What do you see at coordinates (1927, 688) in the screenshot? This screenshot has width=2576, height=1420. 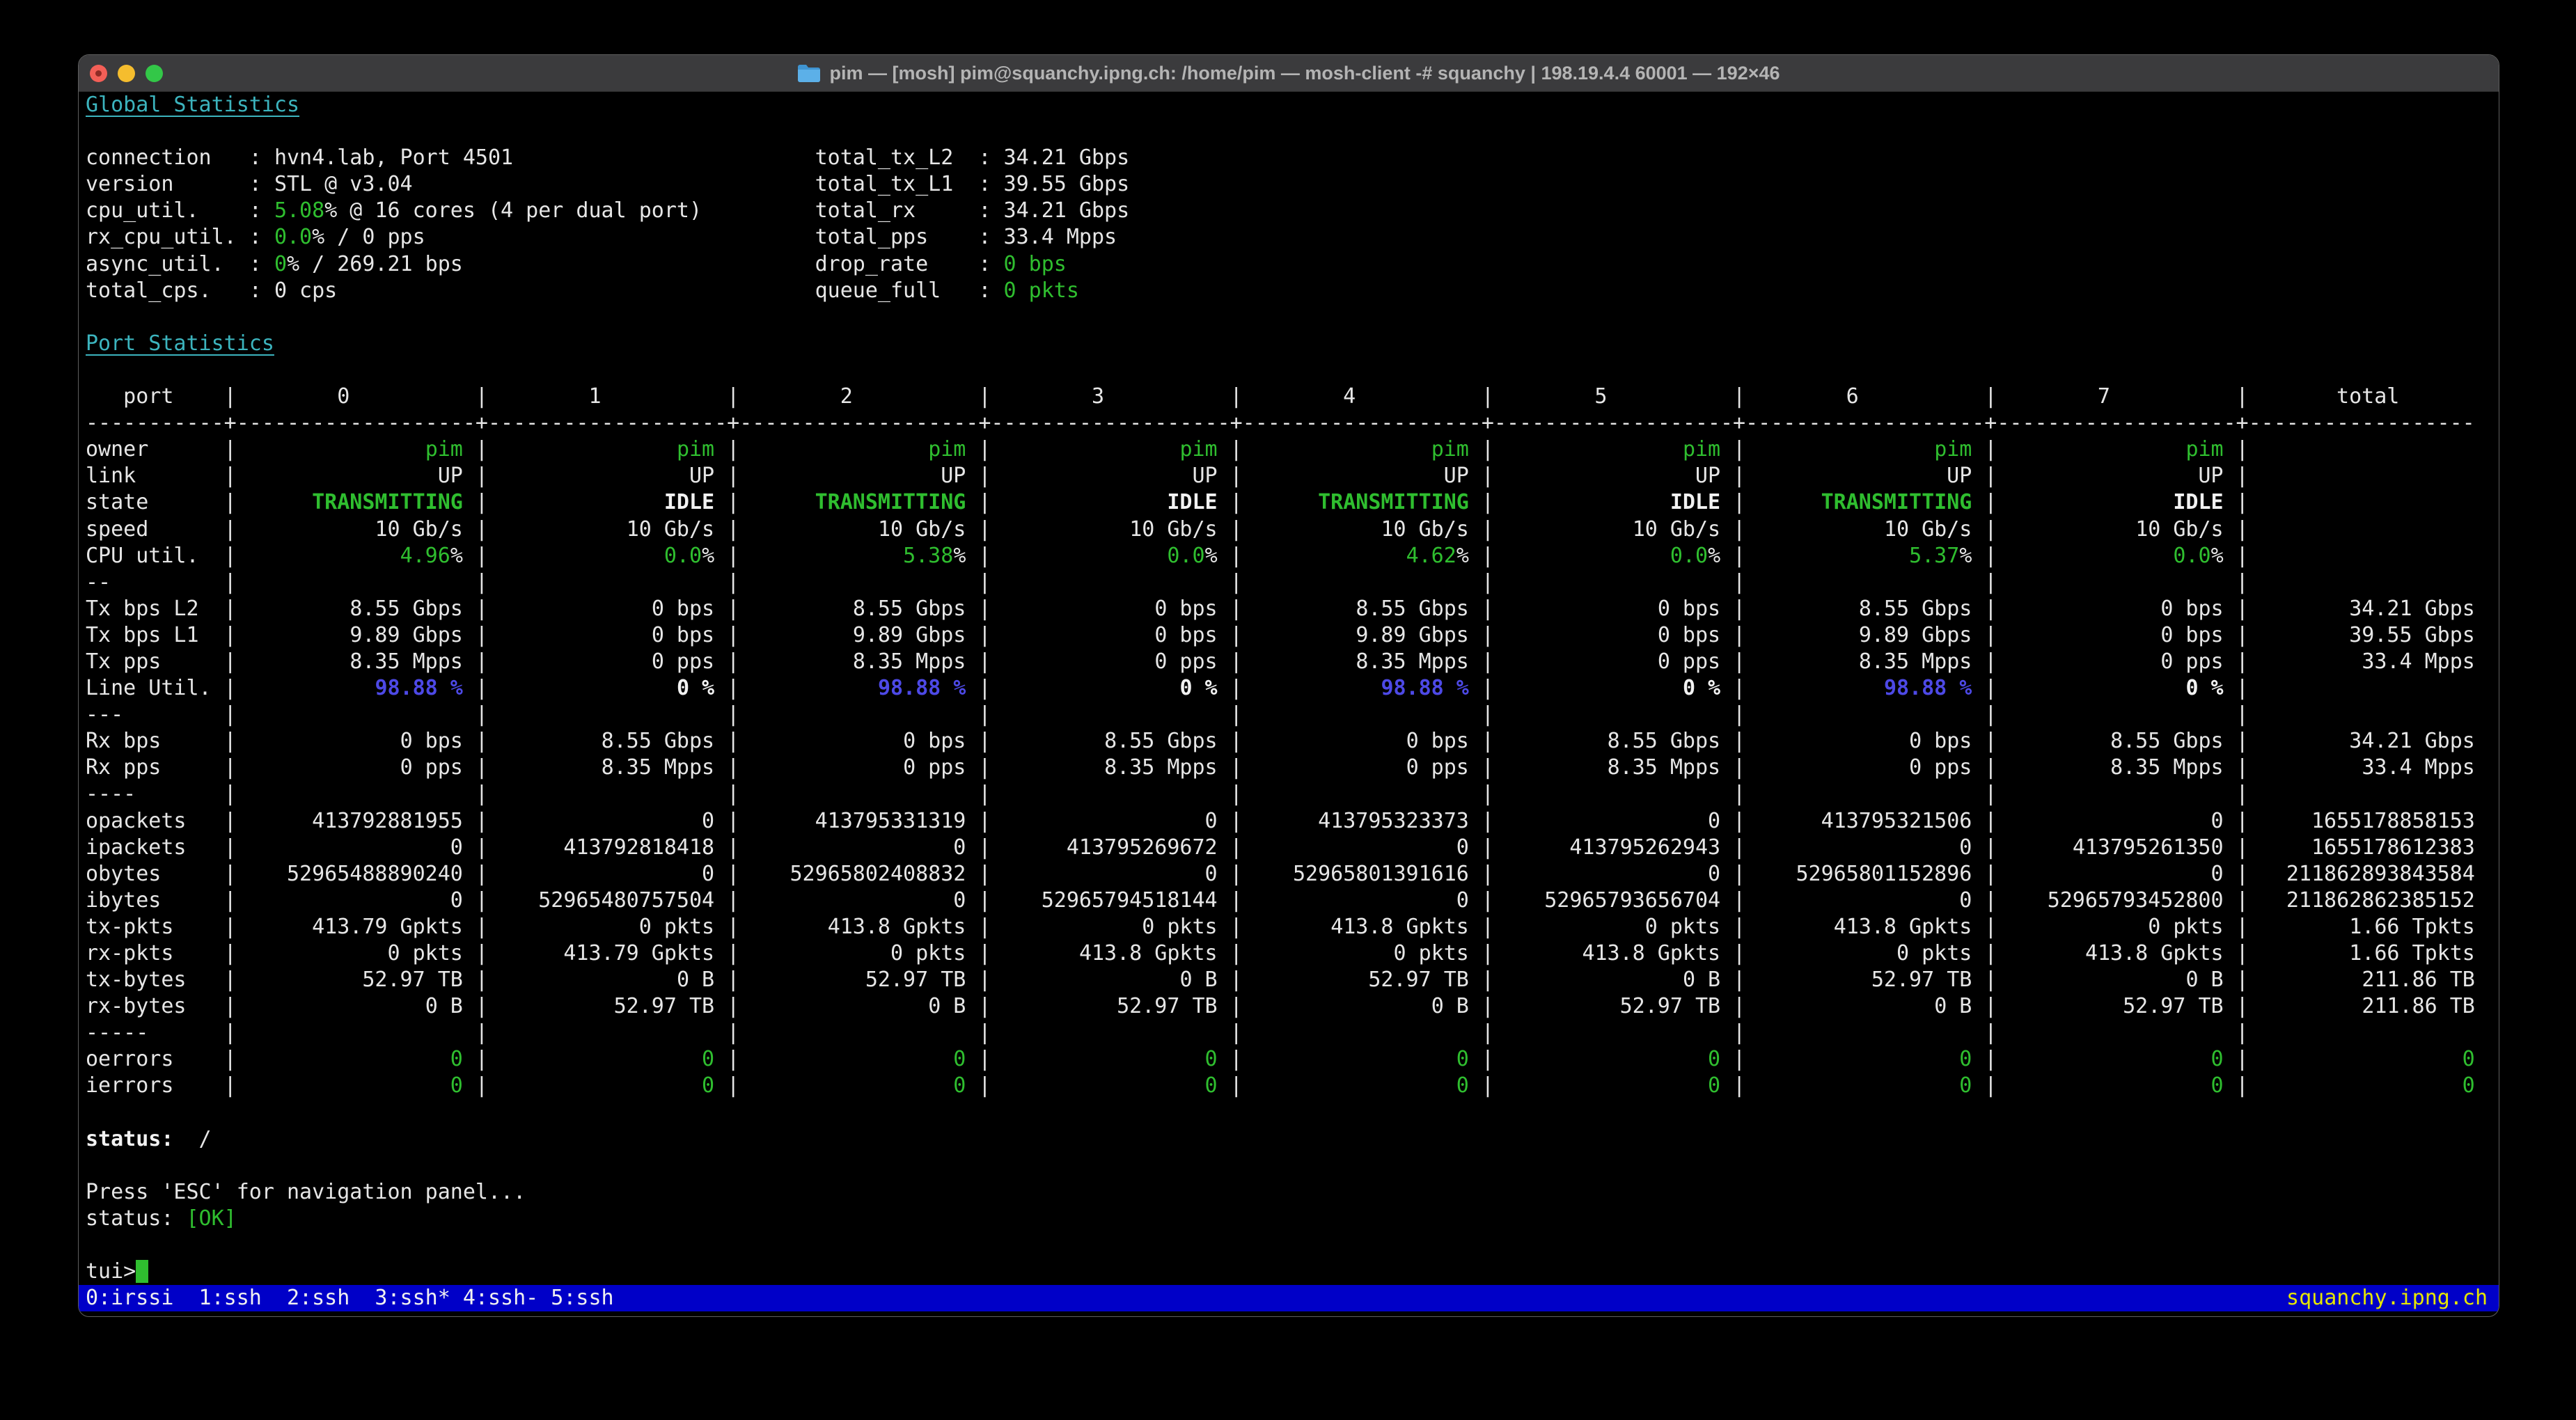 I see `value-segment: 98.88 %` at bounding box center [1927, 688].